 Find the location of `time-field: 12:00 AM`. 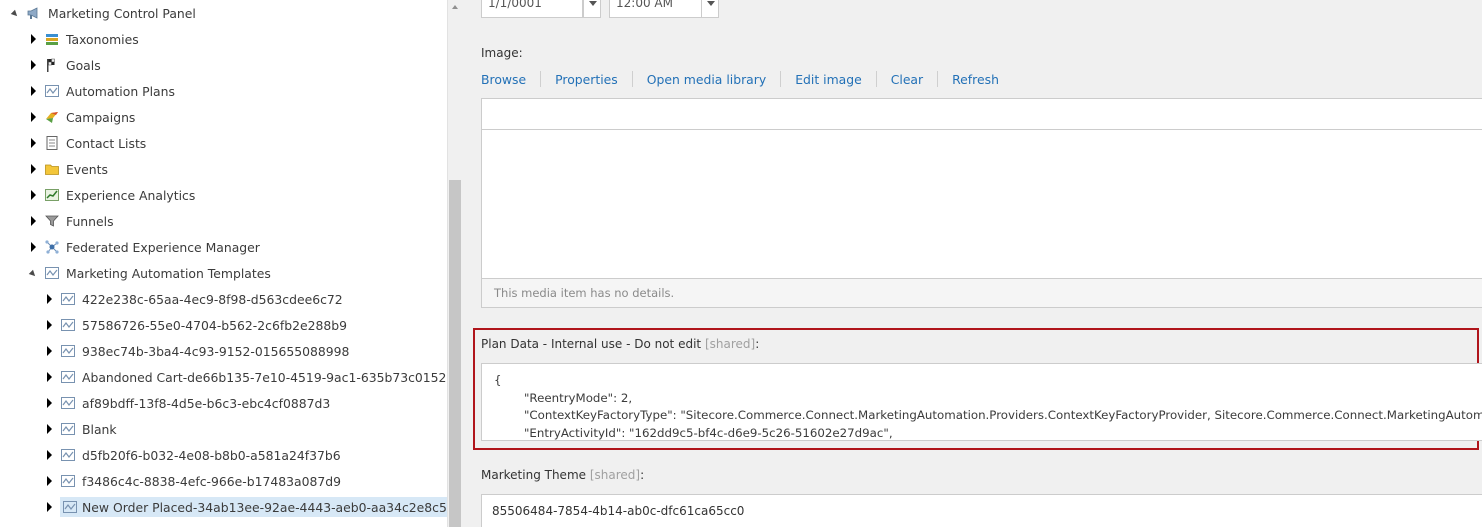

time-field: 12:00 AM is located at coordinates (656, 9).